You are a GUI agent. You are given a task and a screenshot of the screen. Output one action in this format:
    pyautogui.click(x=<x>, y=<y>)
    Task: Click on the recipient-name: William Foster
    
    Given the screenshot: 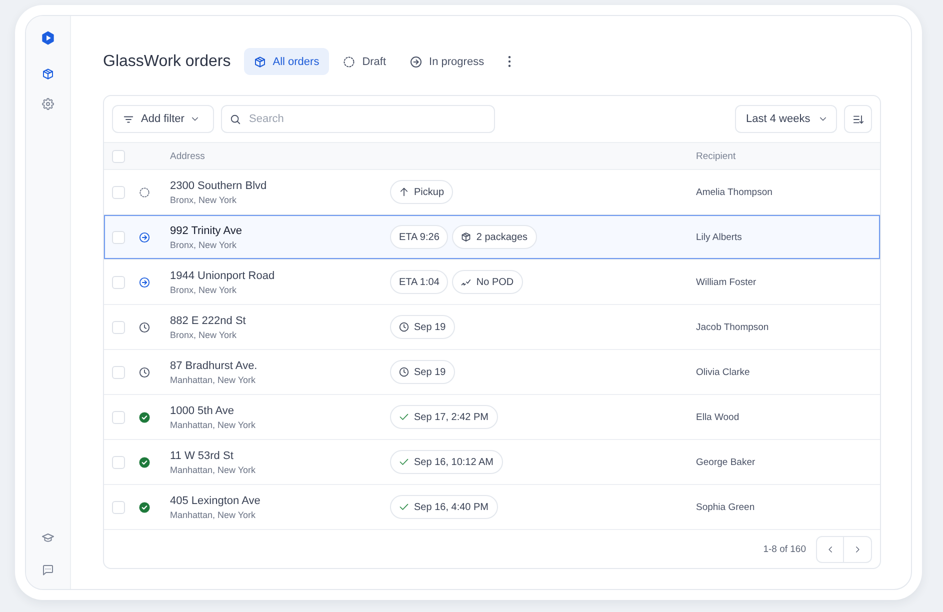 What is the action you would take?
    pyautogui.click(x=727, y=282)
    